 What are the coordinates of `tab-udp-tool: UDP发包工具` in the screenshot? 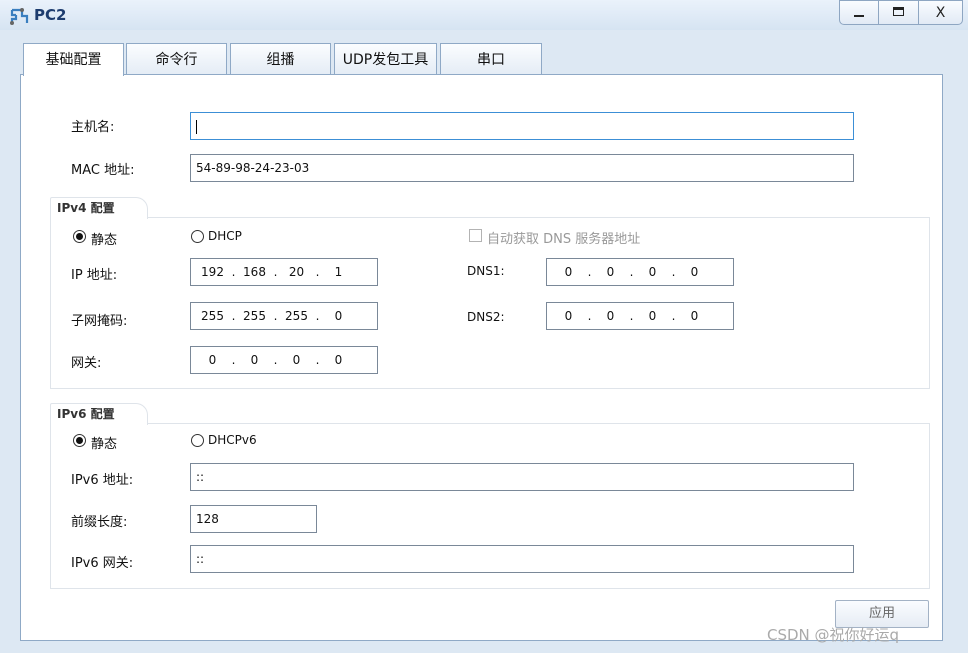 It's located at (385, 59).